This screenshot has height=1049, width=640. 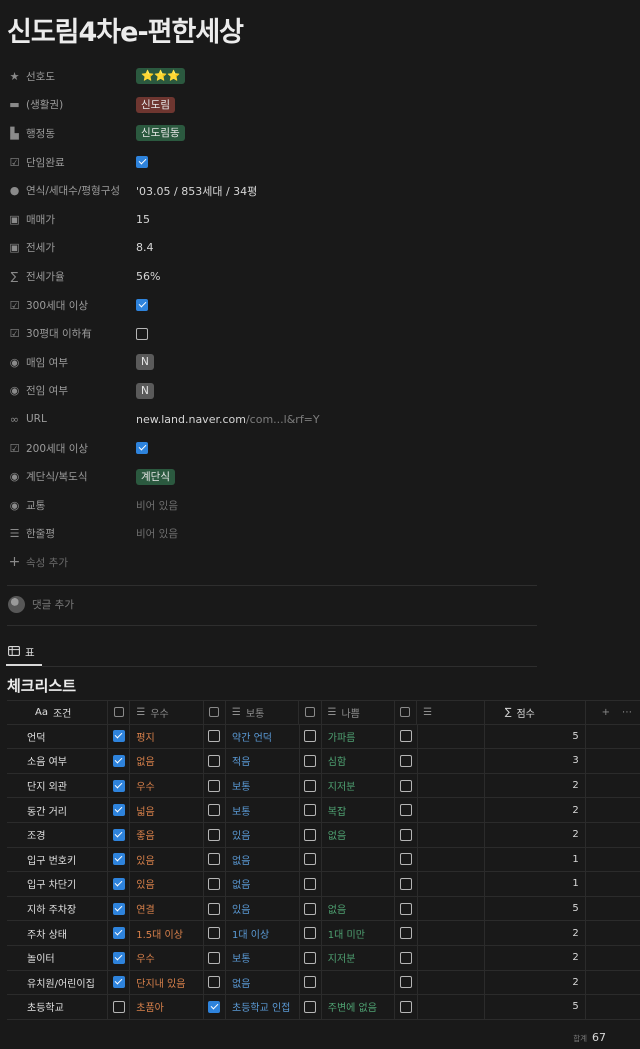 What do you see at coordinates (323, 1007) in the screenshot?
I see `table-row: 초등학교 초품아 초등학교 인접 주변에 없음 5` at bounding box center [323, 1007].